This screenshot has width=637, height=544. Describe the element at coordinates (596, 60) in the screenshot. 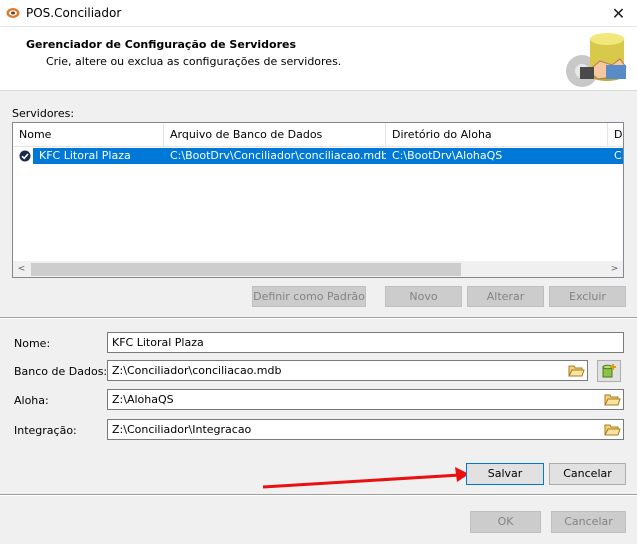

I see `handshake-database-gear-icon` at that location.